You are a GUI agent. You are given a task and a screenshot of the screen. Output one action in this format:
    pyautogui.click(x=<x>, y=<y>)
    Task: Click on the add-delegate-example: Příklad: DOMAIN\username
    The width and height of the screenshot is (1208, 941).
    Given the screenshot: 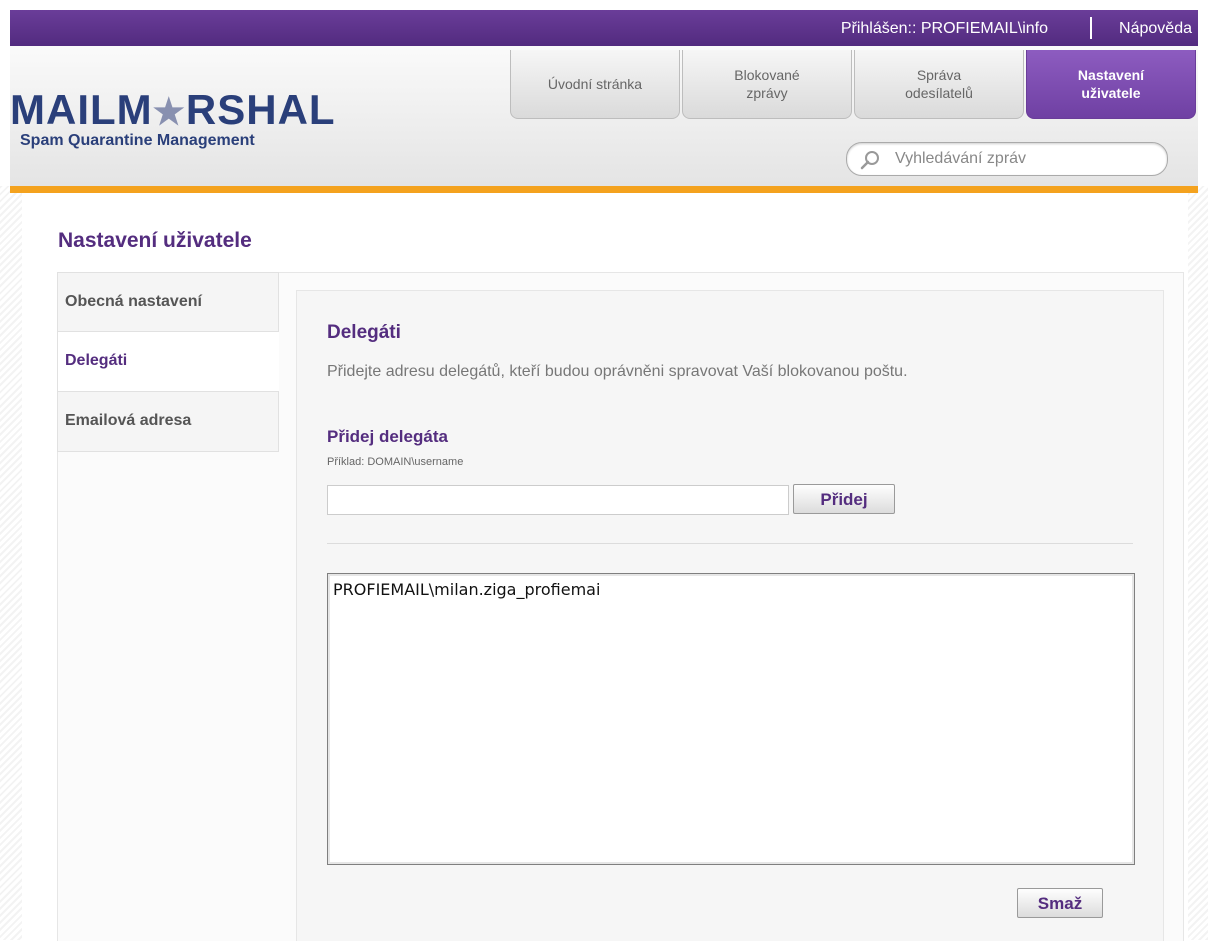 What is the action you would take?
    pyautogui.click(x=395, y=462)
    